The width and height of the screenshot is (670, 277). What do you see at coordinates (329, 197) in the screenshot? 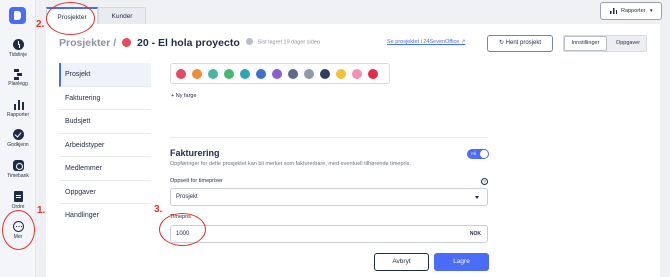
I see `rate-setup-select: Prosjekt` at bounding box center [329, 197].